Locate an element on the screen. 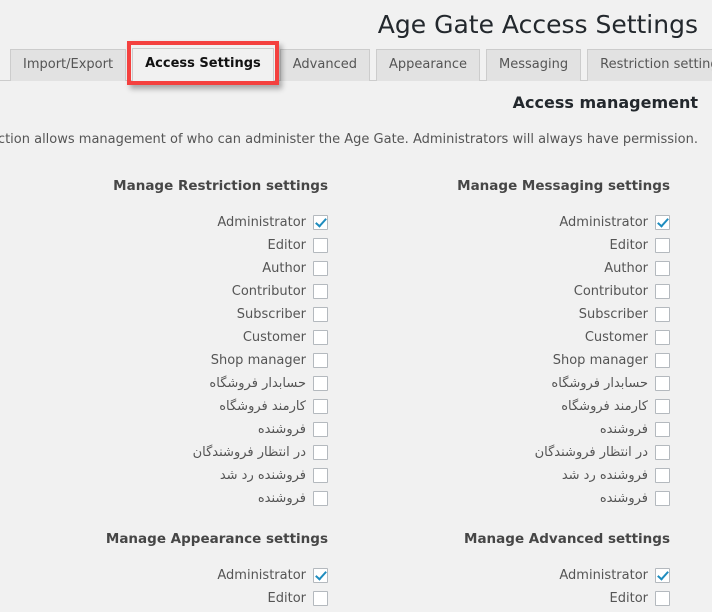 The height and width of the screenshot is (612, 712). permission-block-title: Manage Restriction settings is located at coordinates (220, 186).